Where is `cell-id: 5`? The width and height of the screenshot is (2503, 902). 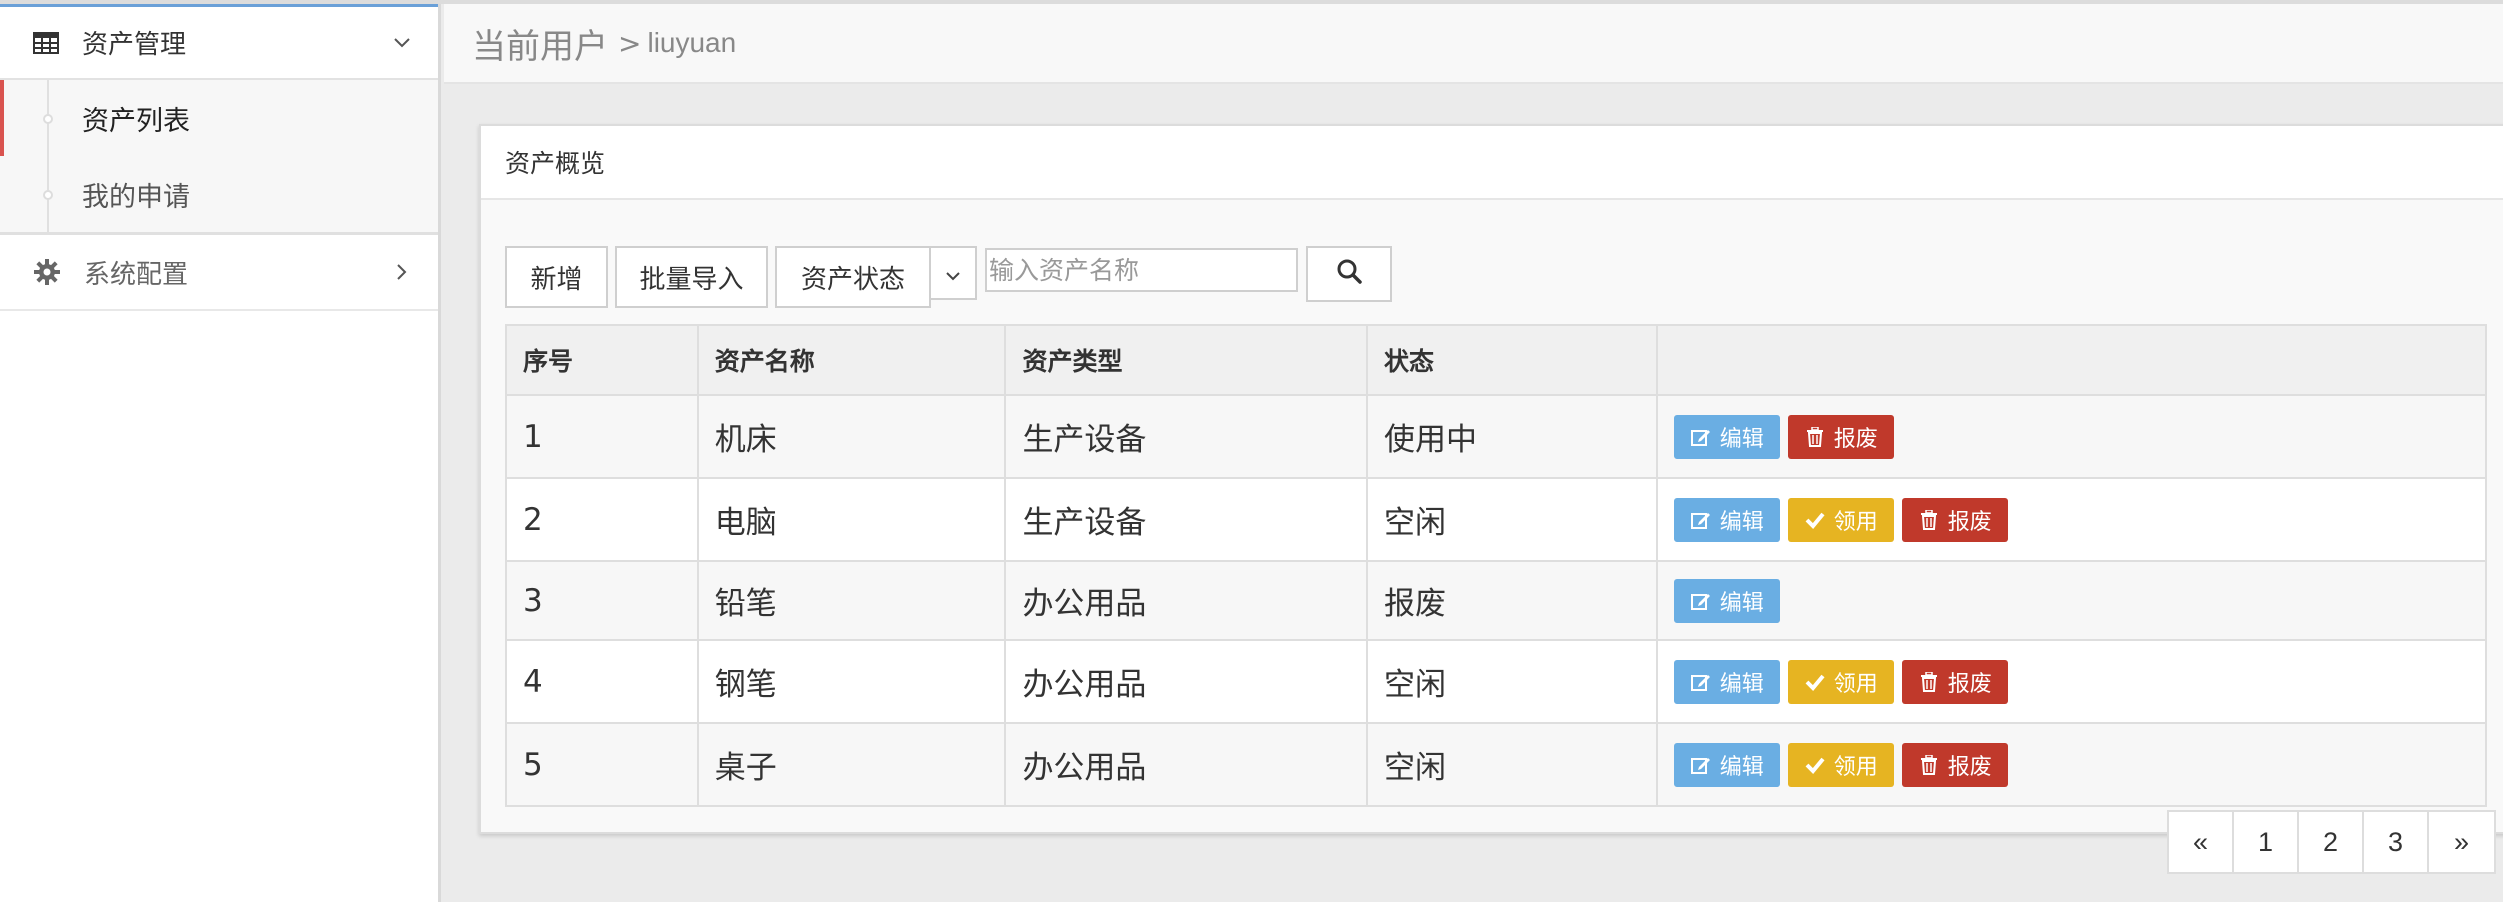
cell-id: 5 is located at coordinates (602, 764).